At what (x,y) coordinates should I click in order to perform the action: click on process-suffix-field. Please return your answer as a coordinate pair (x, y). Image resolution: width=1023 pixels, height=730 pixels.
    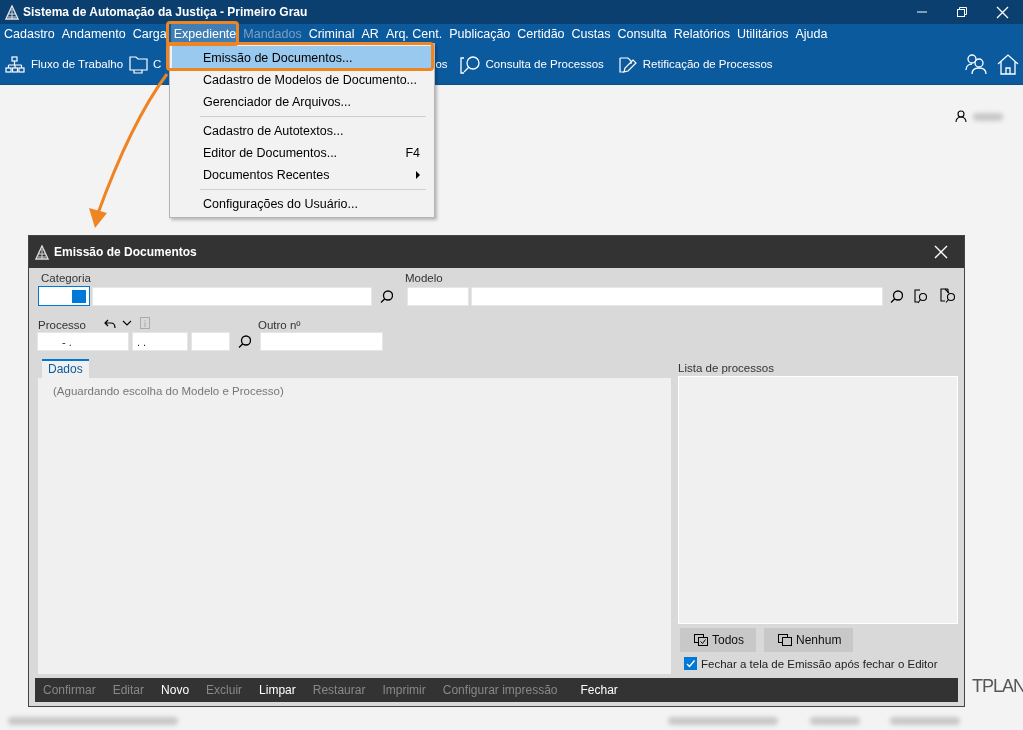
    Looking at the image, I should click on (210, 341).